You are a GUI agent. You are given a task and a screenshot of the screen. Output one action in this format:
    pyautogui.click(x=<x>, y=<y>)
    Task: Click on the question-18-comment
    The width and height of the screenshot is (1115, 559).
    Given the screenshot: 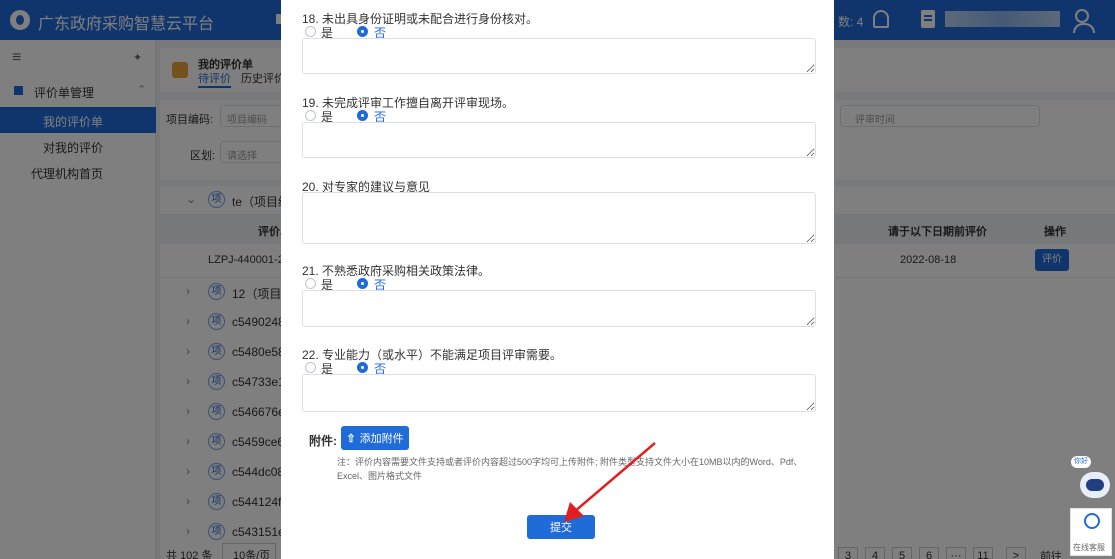 What is the action you would take?
    pyautogui.click(x=559, y=56)
    